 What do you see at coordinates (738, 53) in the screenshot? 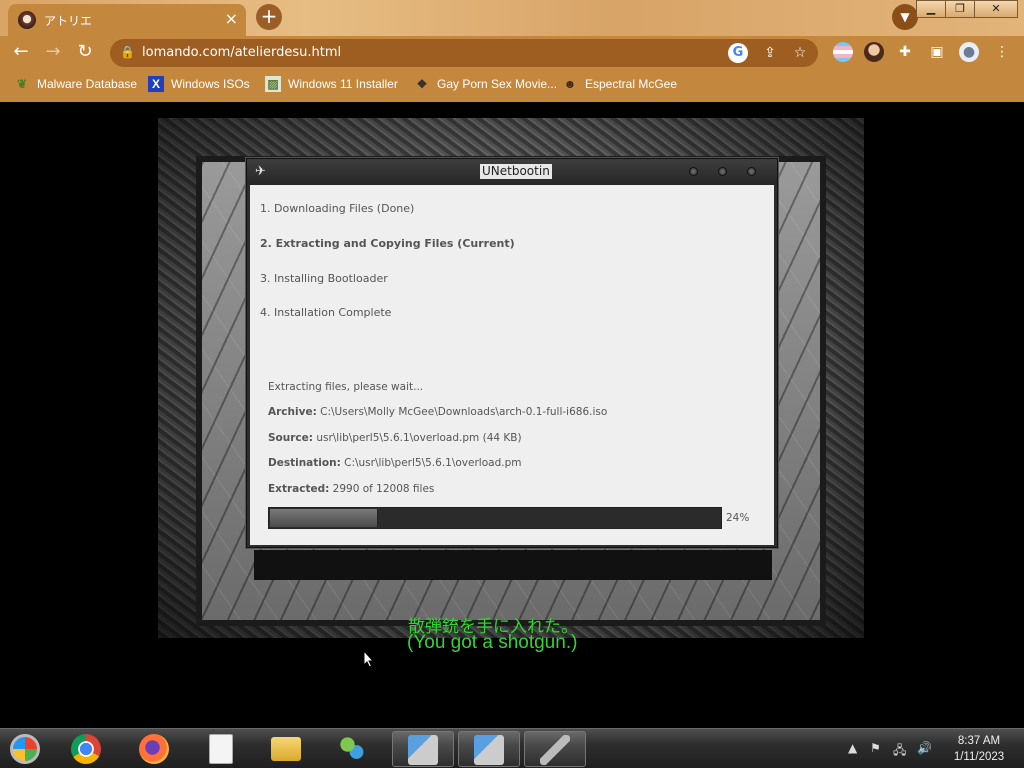
I see `google-lens-icon: G` at bounding box center [738, 53].